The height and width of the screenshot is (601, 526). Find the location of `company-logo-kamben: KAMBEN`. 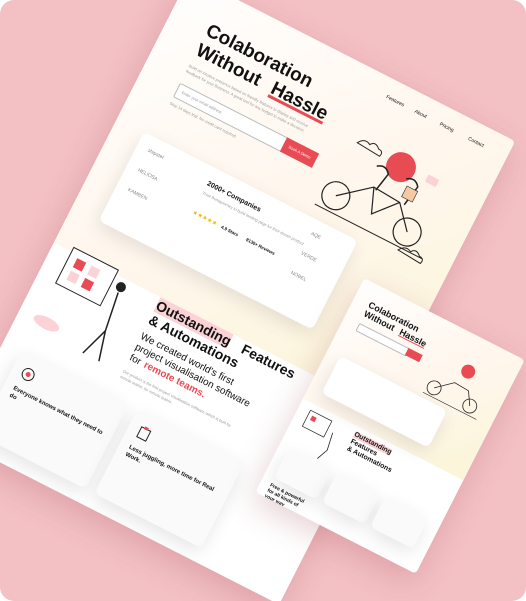

company-logo-kamben: KAMBEN is located at coordinates (137, 194).